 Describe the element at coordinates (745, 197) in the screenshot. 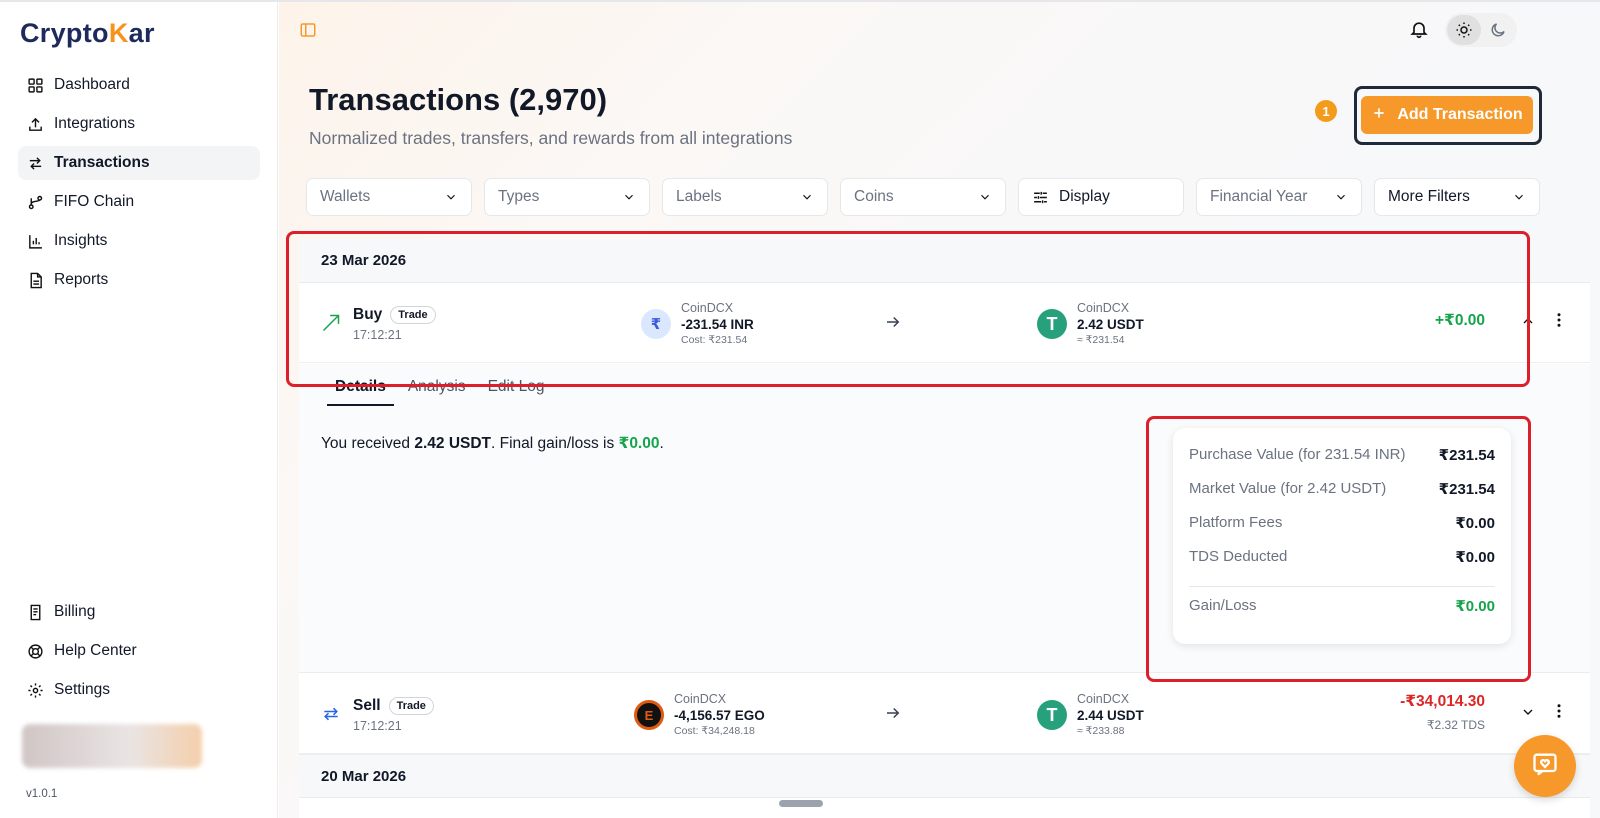

I see `filter-labels: Labels` at that location.